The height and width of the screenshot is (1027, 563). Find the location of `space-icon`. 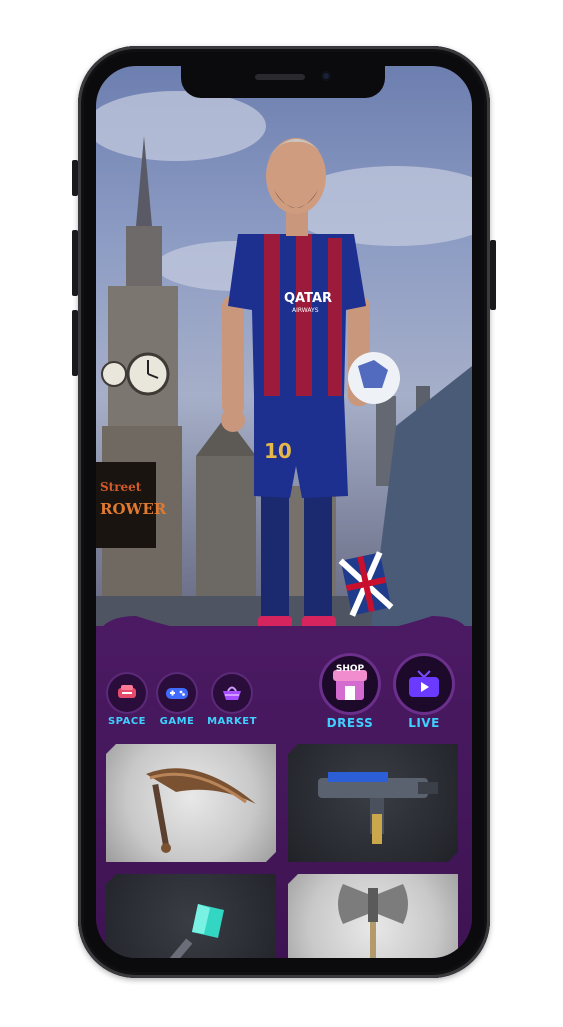

space-icon is located at coordinates (127, 693).